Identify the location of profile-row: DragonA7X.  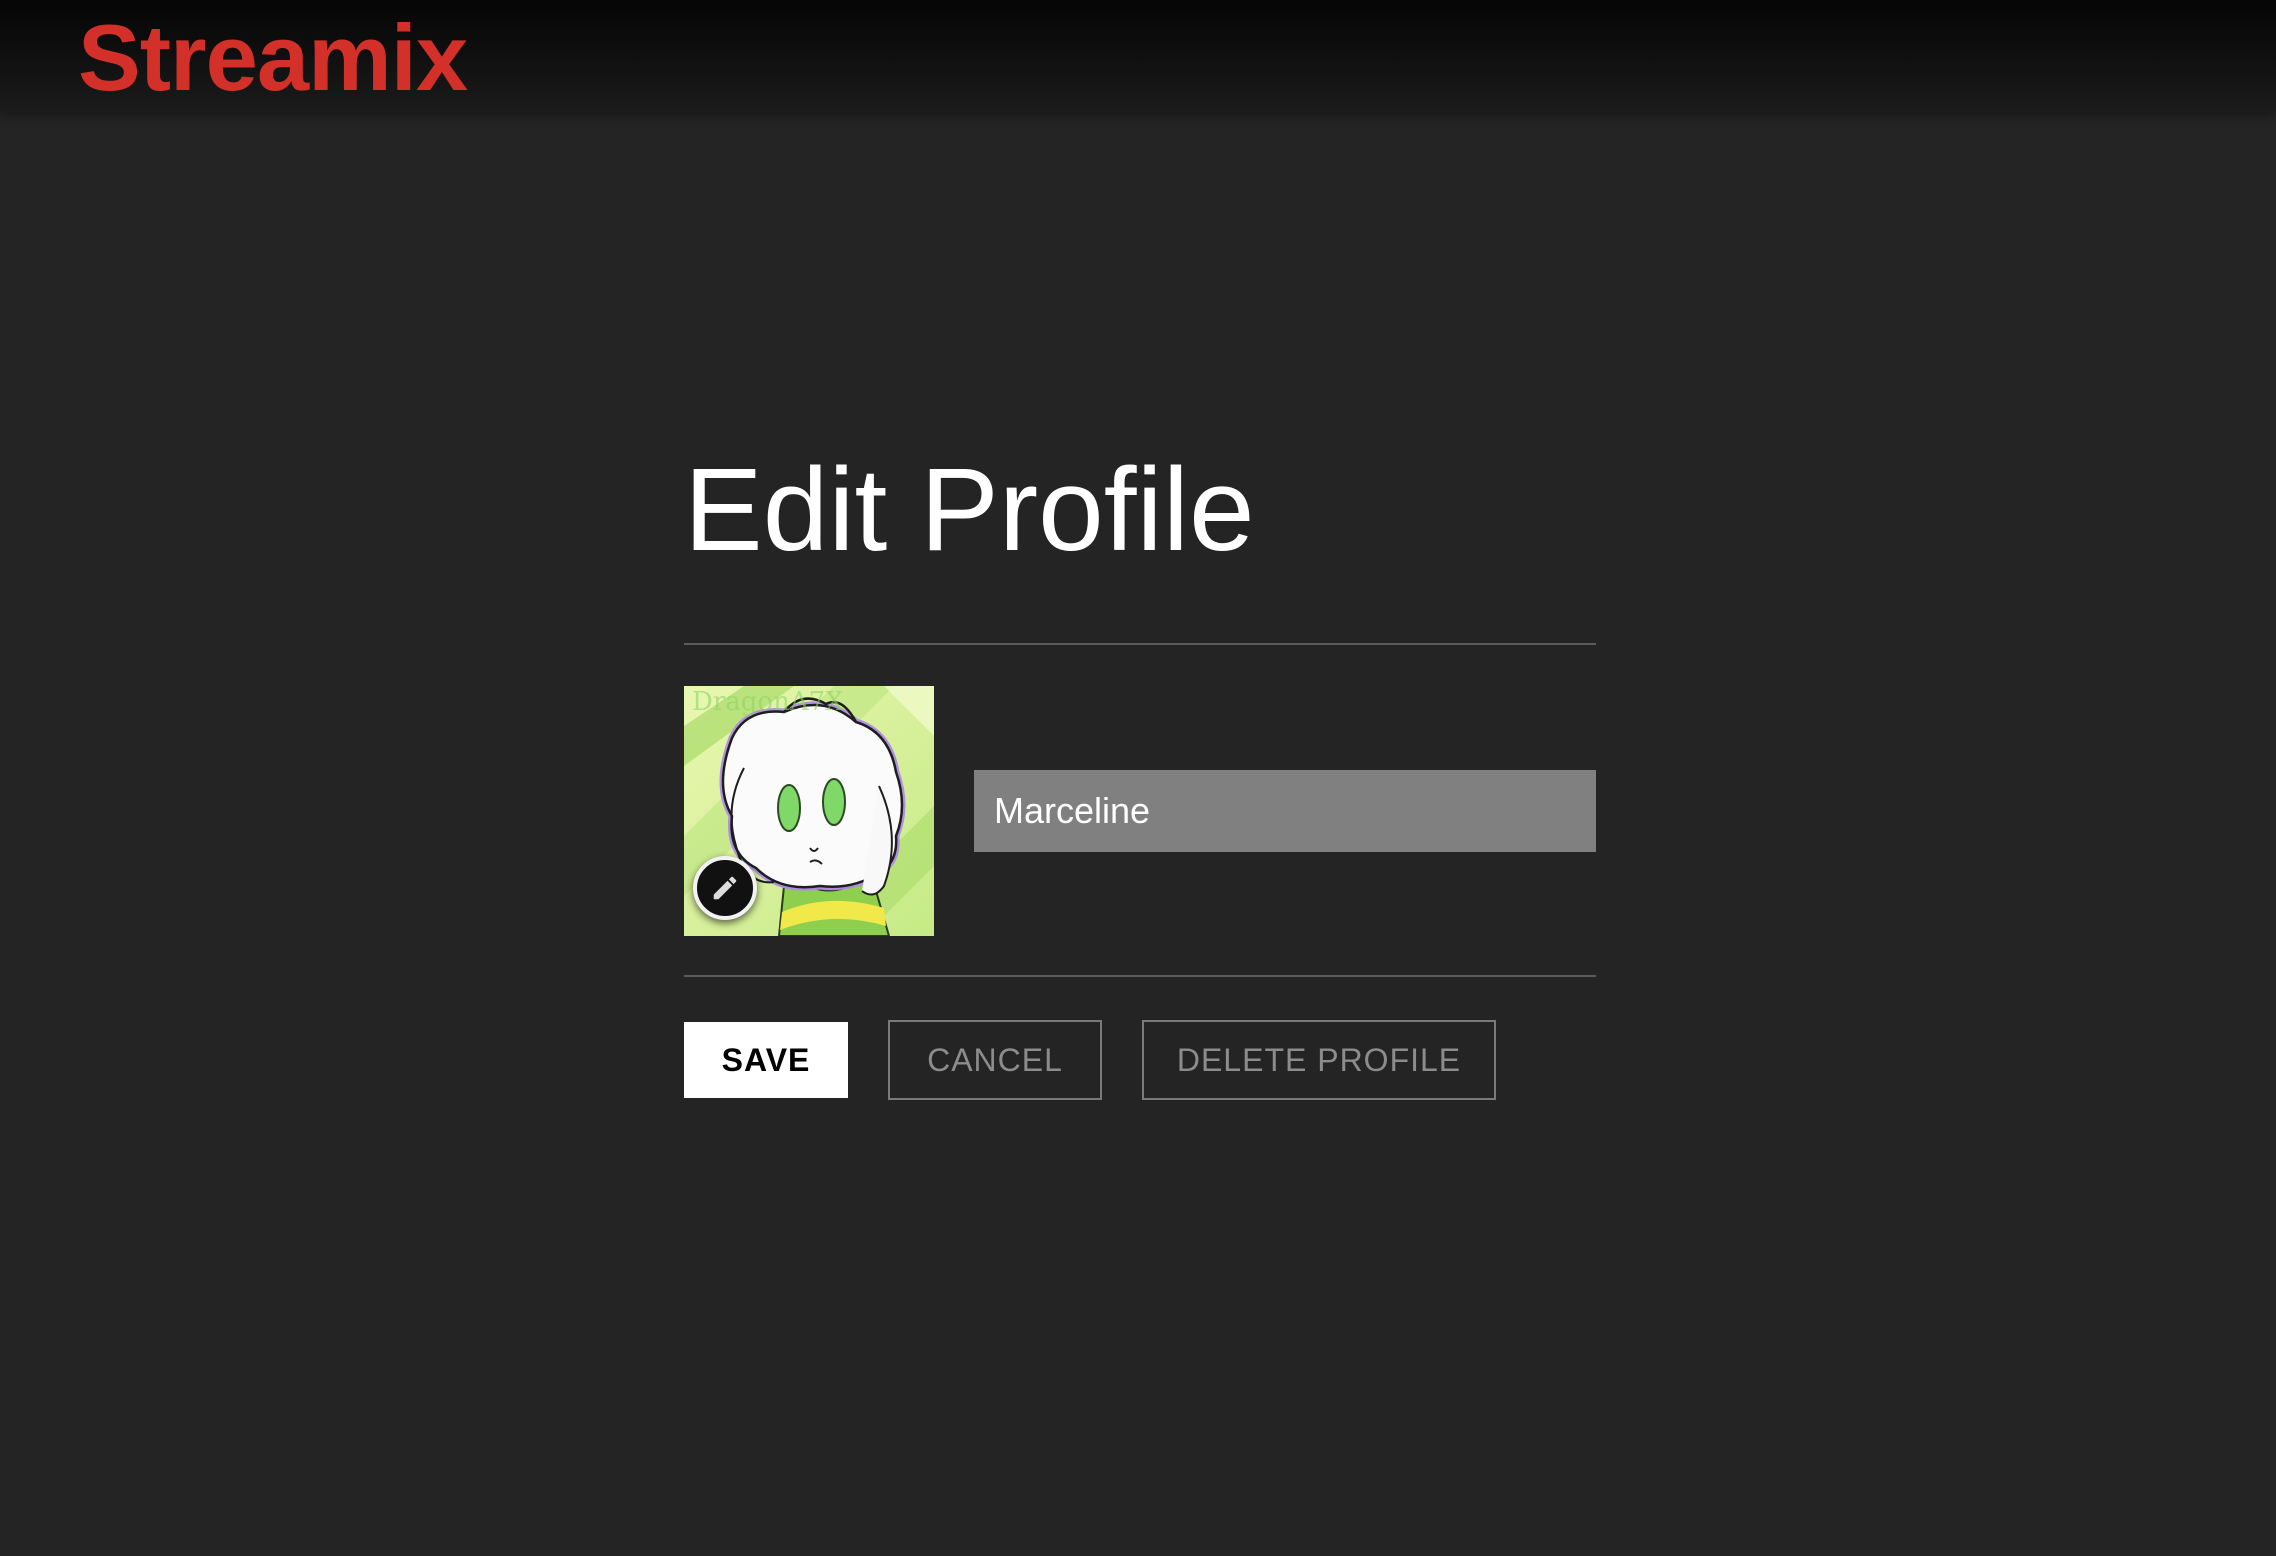
(1140, 811).